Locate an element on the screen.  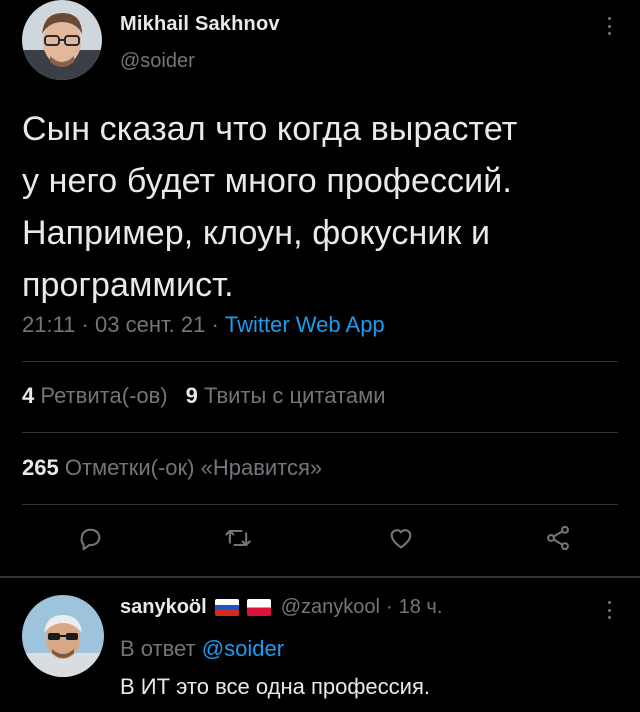
quotes-stat: 9 Твиты с цитатами is located at coordinates (286, 395).